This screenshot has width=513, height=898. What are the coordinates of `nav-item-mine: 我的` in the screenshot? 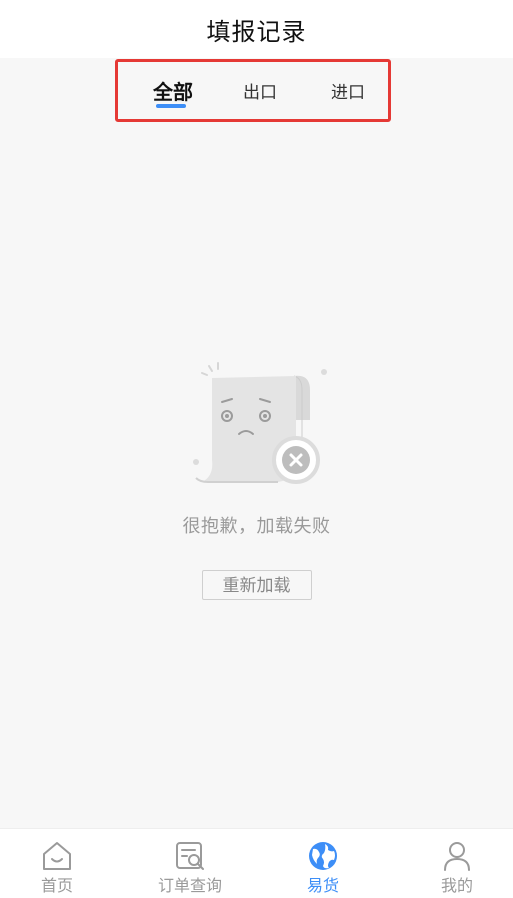 It's located at (457, 863).